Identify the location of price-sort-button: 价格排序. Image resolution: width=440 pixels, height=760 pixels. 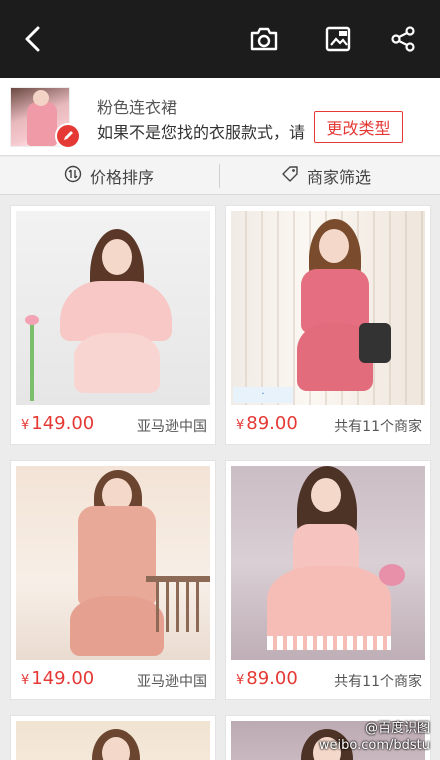
(109, 176).